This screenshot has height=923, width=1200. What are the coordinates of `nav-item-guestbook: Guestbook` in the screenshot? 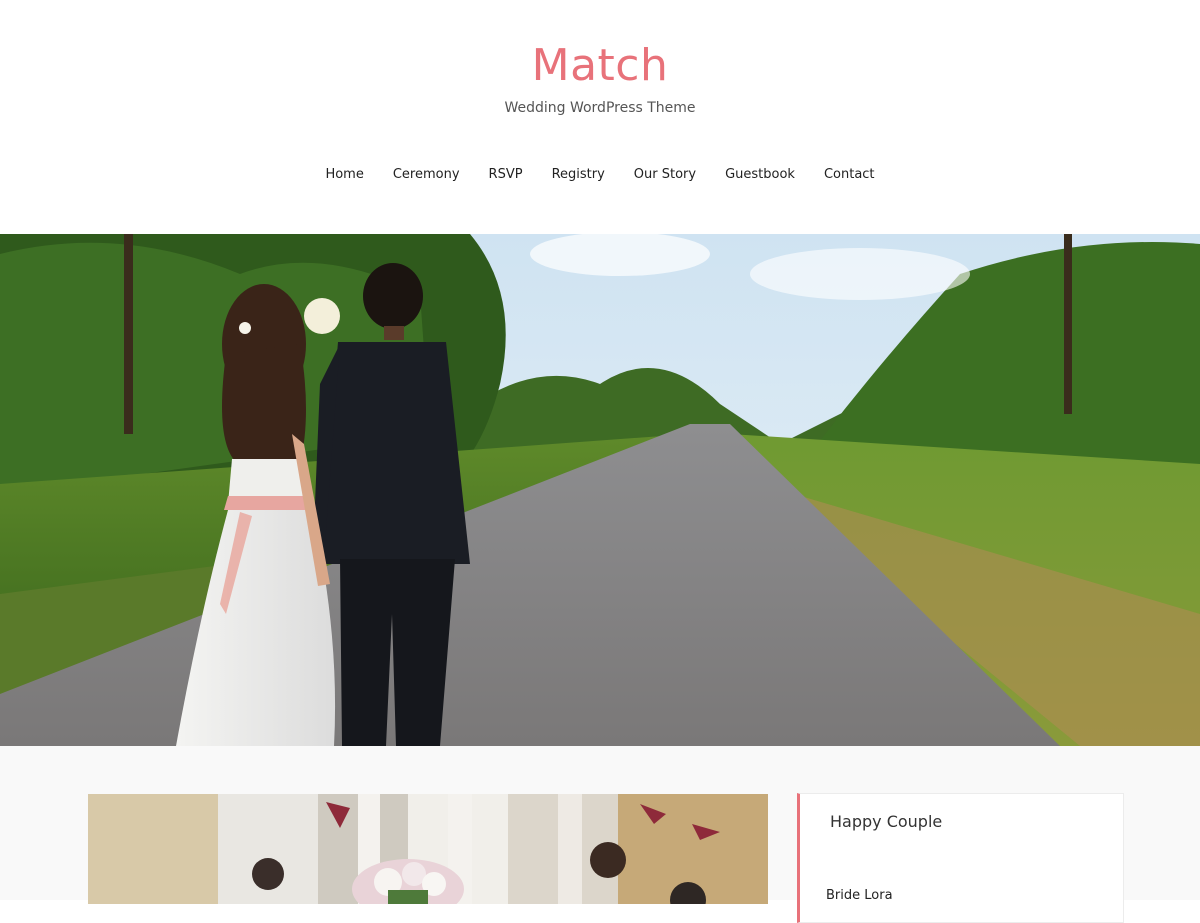 It's located at (760, 174).